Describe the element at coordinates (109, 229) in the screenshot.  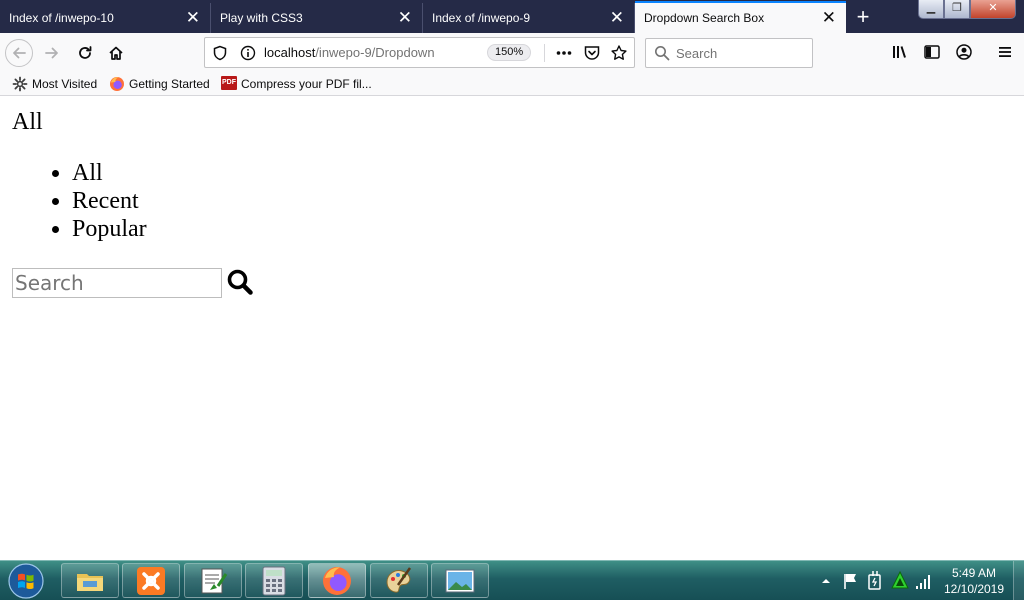
I see `filter-option-popular: Popular` at that location.